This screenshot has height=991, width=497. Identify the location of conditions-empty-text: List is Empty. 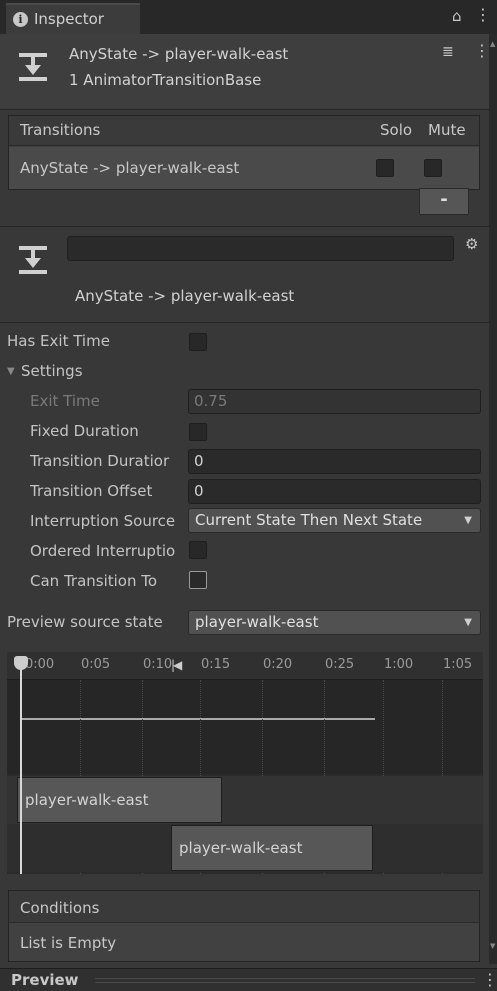
(68, 943).